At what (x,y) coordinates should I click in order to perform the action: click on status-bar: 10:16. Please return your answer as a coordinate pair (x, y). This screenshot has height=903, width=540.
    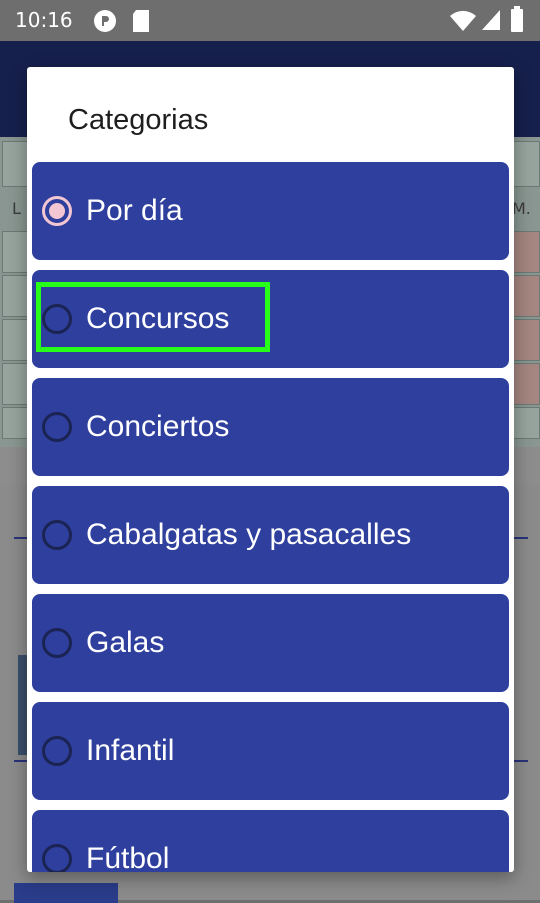
    Looking at the image, I should click on (270, 20).